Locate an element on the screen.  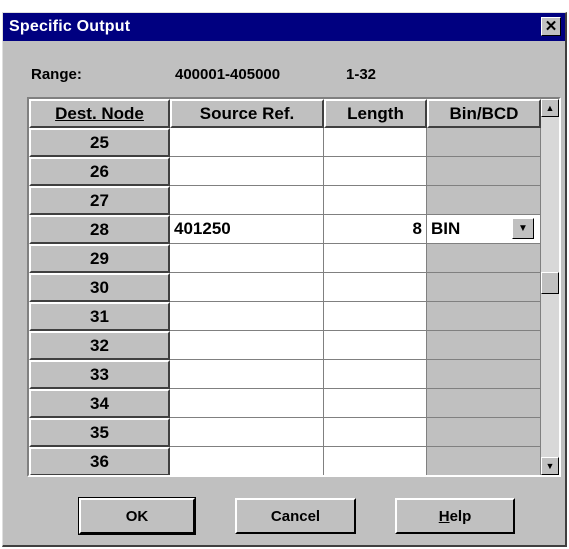
table-row: 32 is located at coordinates (285, 345).